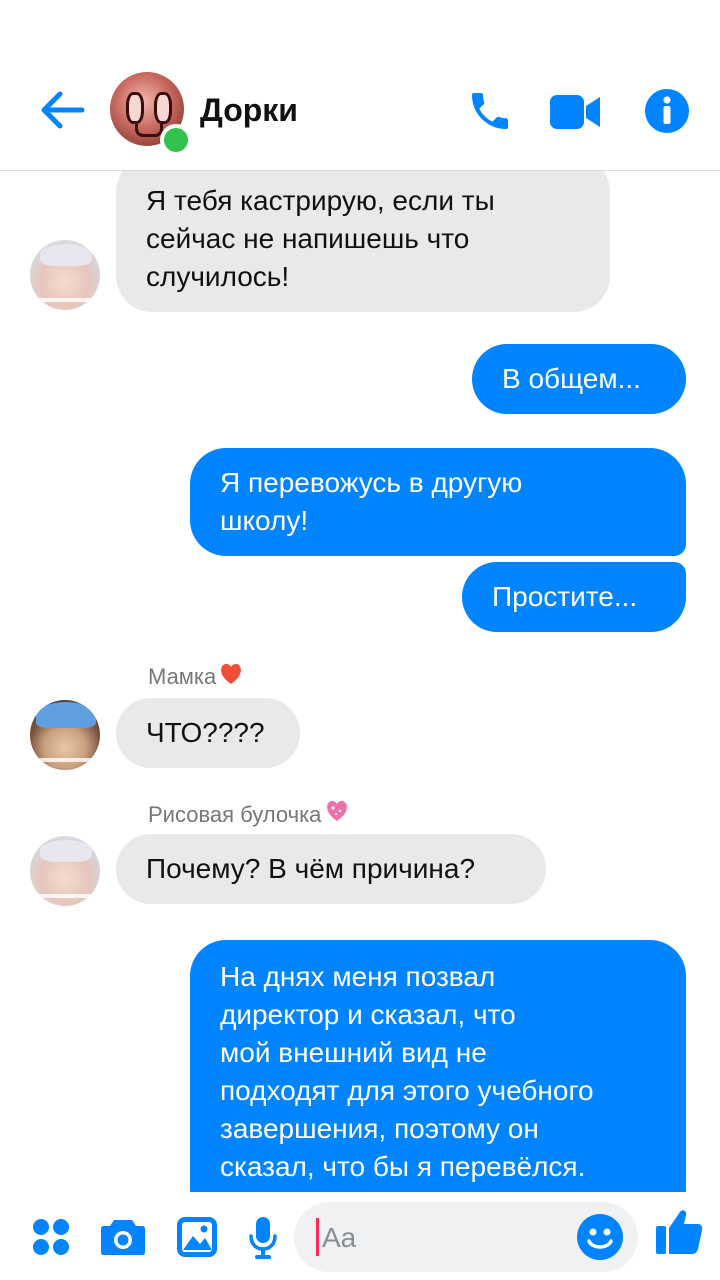 Image resolution: width=720 pixels, height=1280 pixels. I want to click on outgoing-message: Я перевожусь в другую школу!, so click(438, 502).